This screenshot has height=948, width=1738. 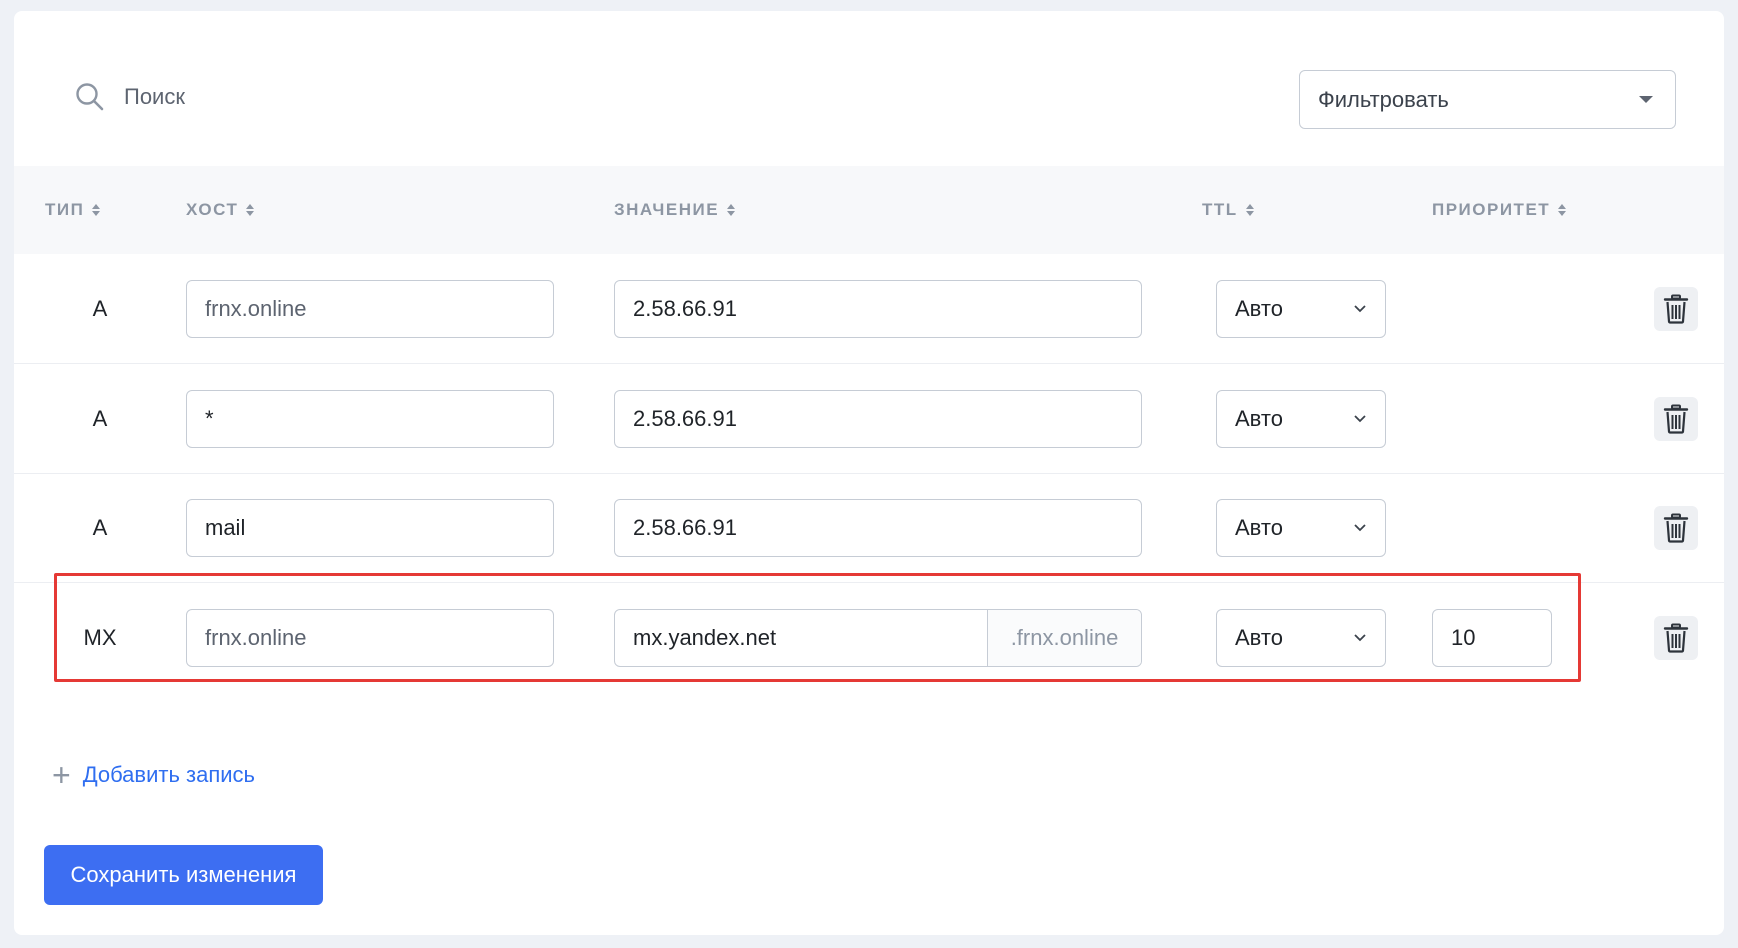 I want to click on priority-input: 10, so click(x=1492, y=638).